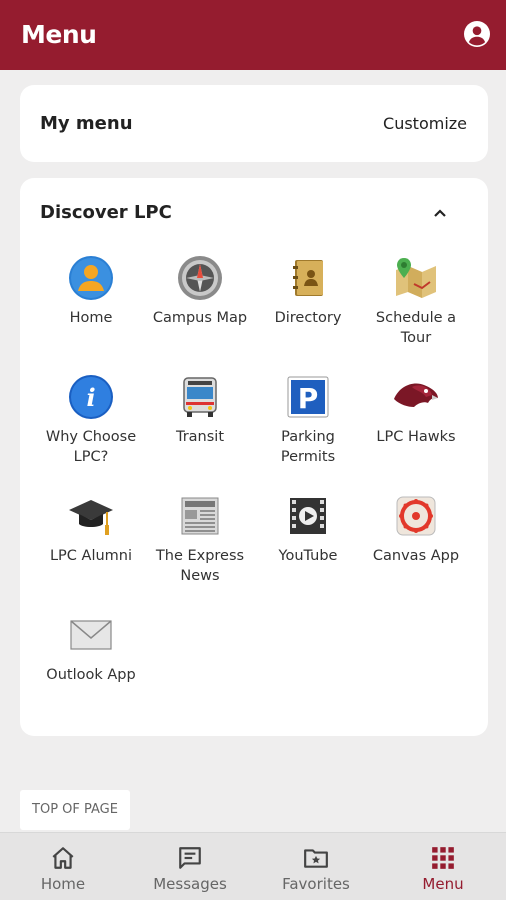 This screenshot has width=506, height=900. I want to click on tile-outlook-app: Outlook App, so click(91, 648).